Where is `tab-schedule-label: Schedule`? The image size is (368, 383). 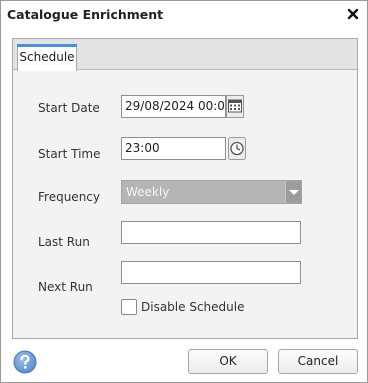 tab-schedule-label: Schedule is located at coordinates (47, 57).